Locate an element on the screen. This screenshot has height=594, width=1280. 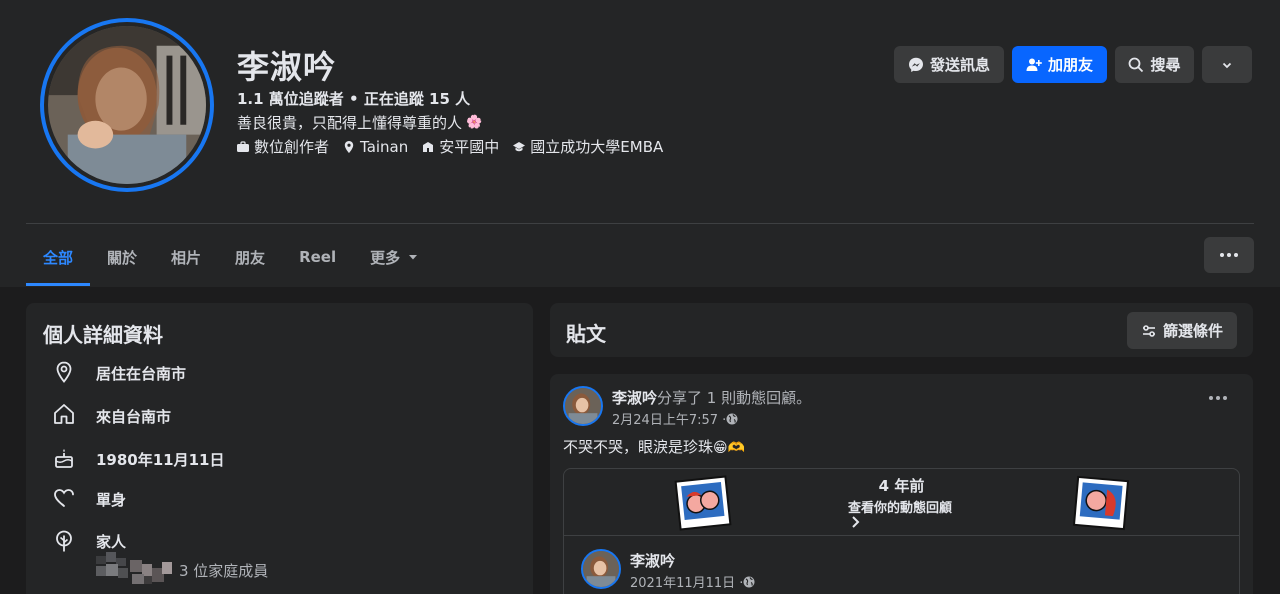
post-action-text: 分享了 1 則動態回顧。 is located at coordinates (734, 398).